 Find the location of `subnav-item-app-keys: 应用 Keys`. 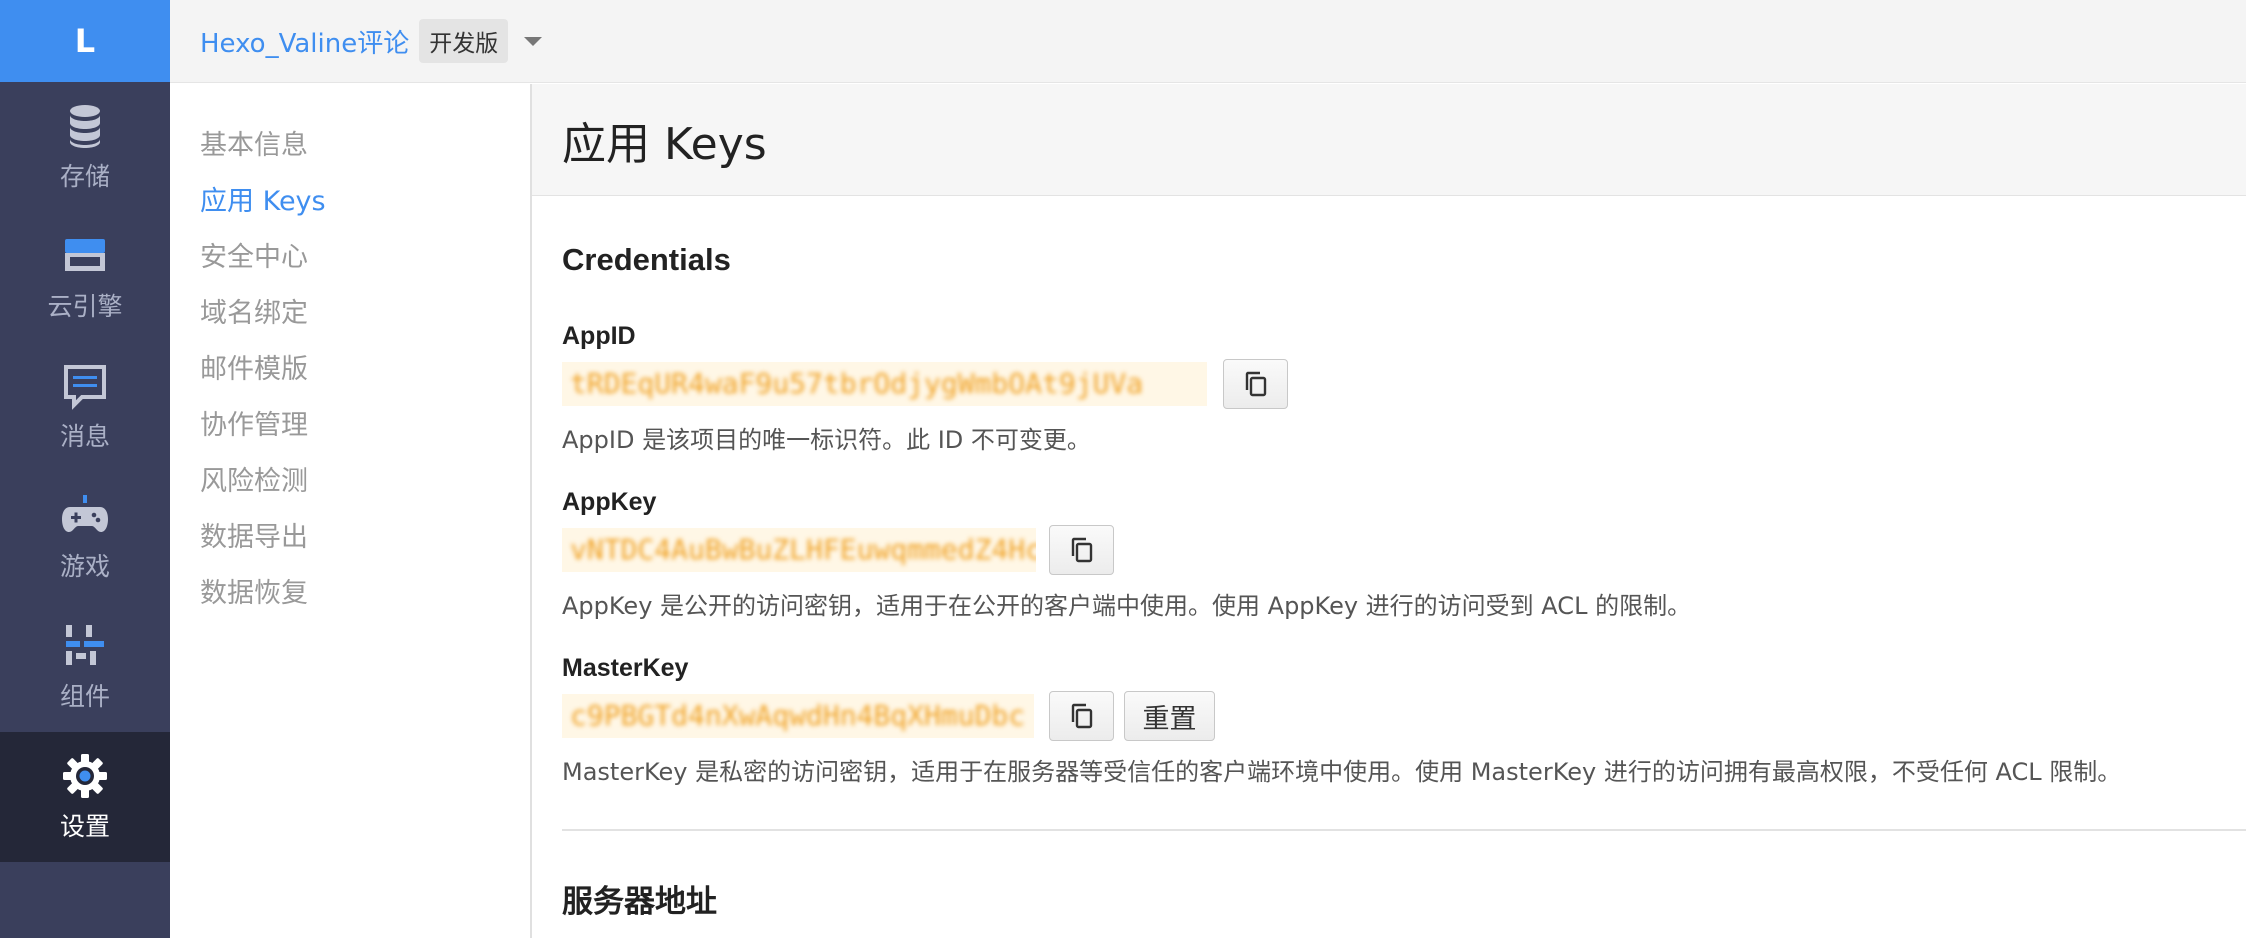

subnav-item-app-keys: 应用 Keys is located at coordinates (350, 202).